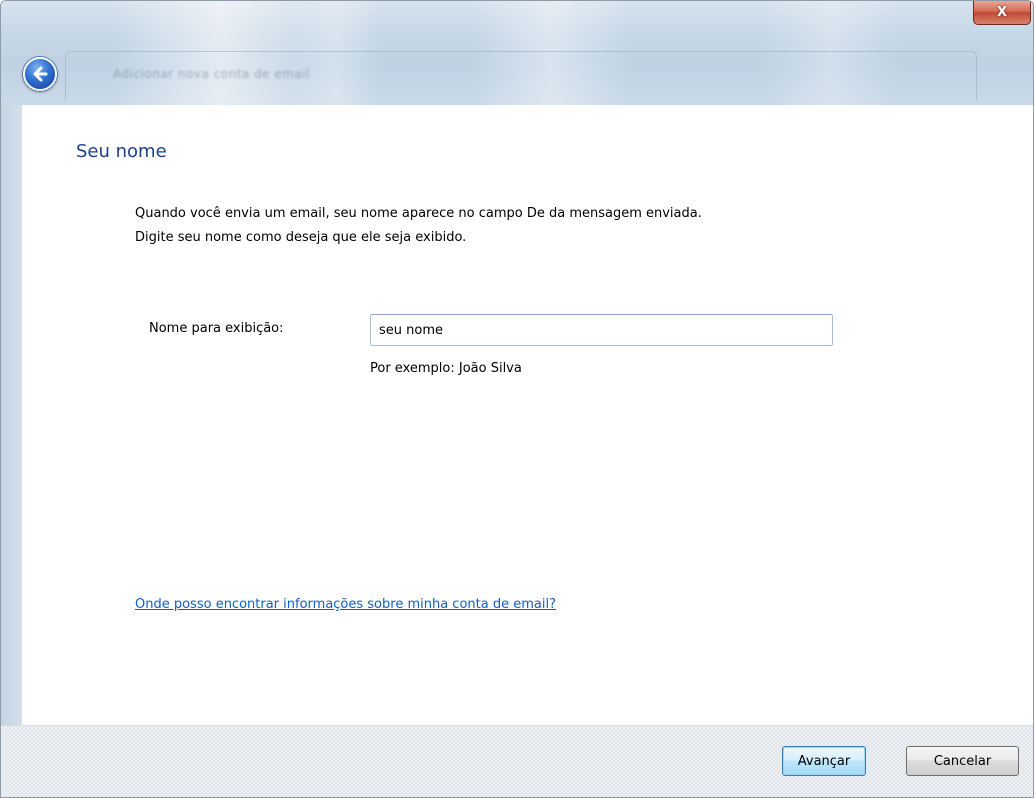 Image resolution: width=1034 pixels, height=798 pixels. Describe the element at coordinates (517, 761) in the screenshot. I see `command-bar` at that location.